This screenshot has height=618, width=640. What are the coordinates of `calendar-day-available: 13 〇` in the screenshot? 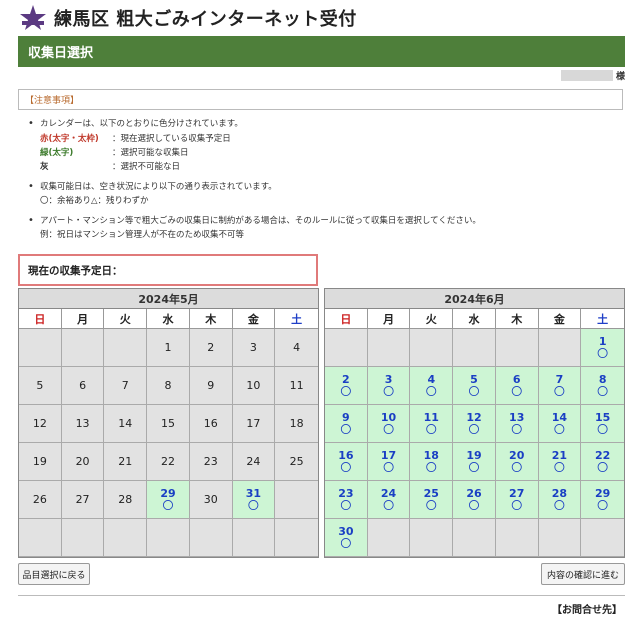 It's located at (517, 424).